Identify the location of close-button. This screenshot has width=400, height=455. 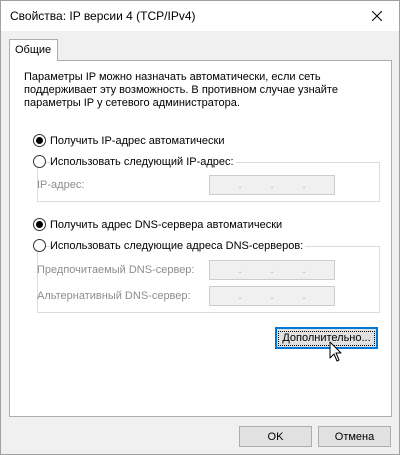
(377, 16).